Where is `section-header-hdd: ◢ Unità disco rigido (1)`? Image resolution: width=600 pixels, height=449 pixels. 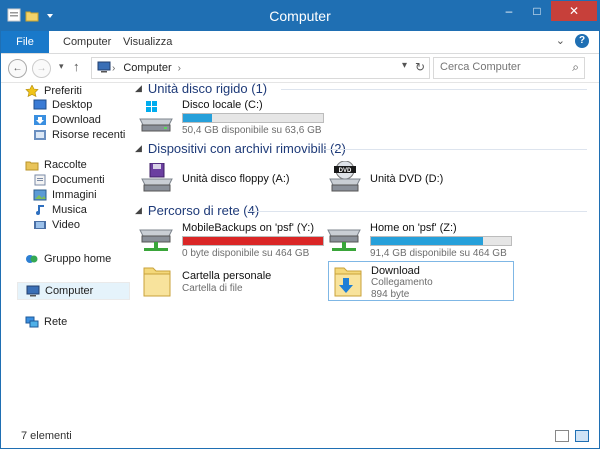 section-header-hdd: ◢ Unità disco rigido (1) is located at coordinates (201, 88).